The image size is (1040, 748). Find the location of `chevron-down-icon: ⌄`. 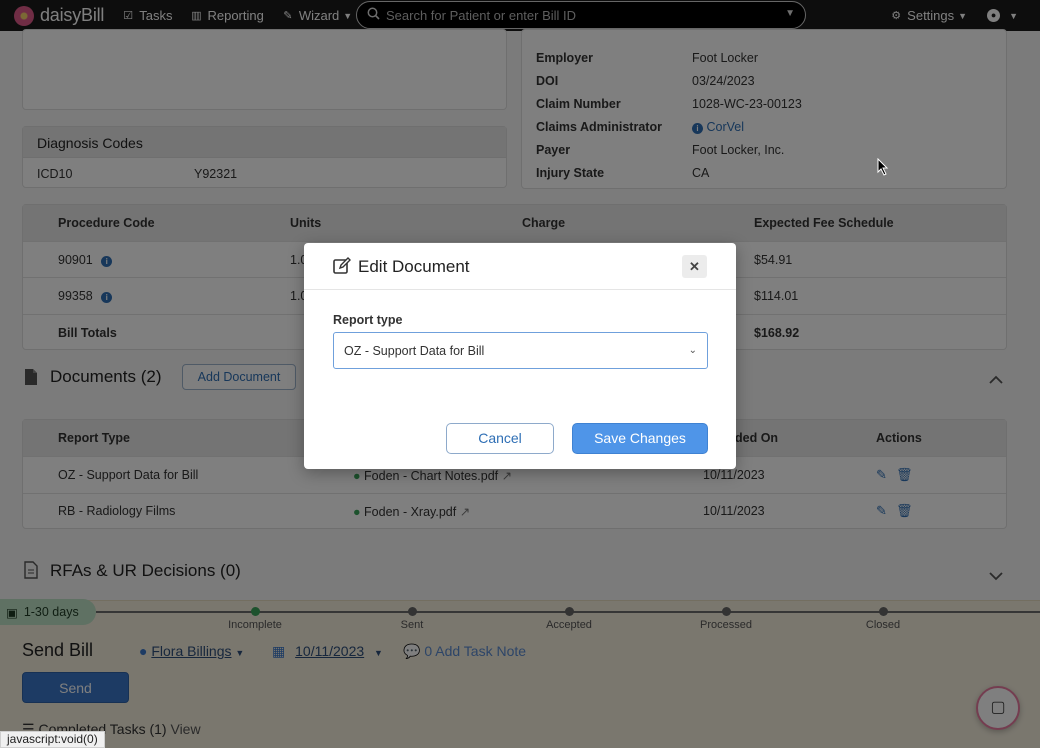

chevron-down-icon: ⌄ is located at coordinates (692, 350).